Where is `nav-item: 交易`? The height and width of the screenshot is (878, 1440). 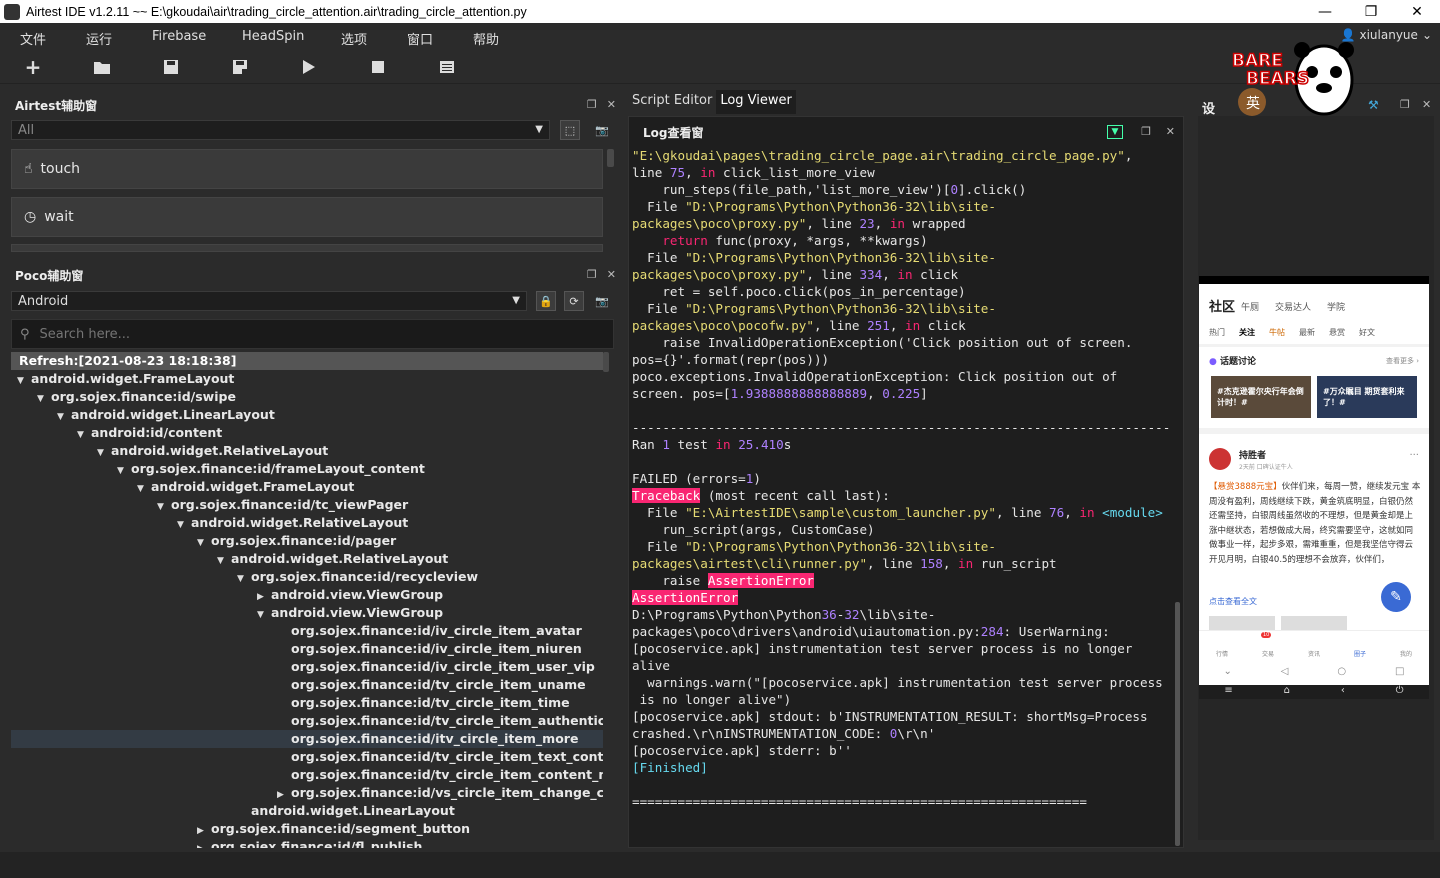
nav-item: 交易 is located at coordinates (1268, 651).